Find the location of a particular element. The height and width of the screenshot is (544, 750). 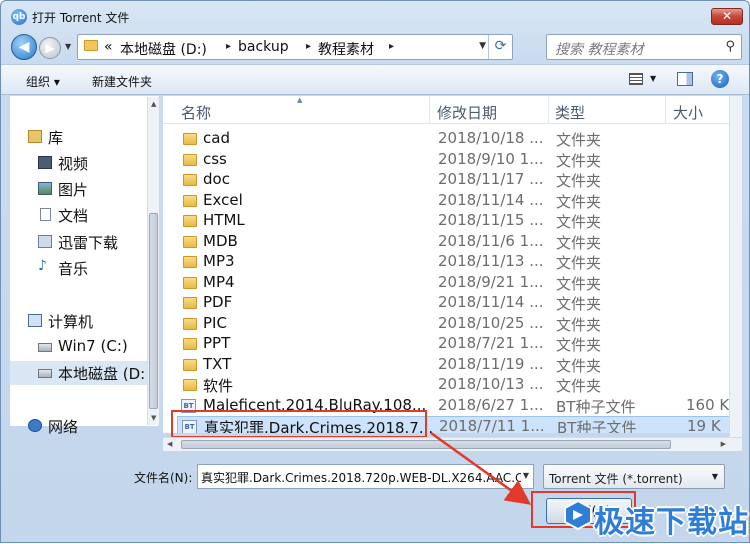

nav-item-drive-d: 本地磁盘 (D: is located at coordinates (79, 373).